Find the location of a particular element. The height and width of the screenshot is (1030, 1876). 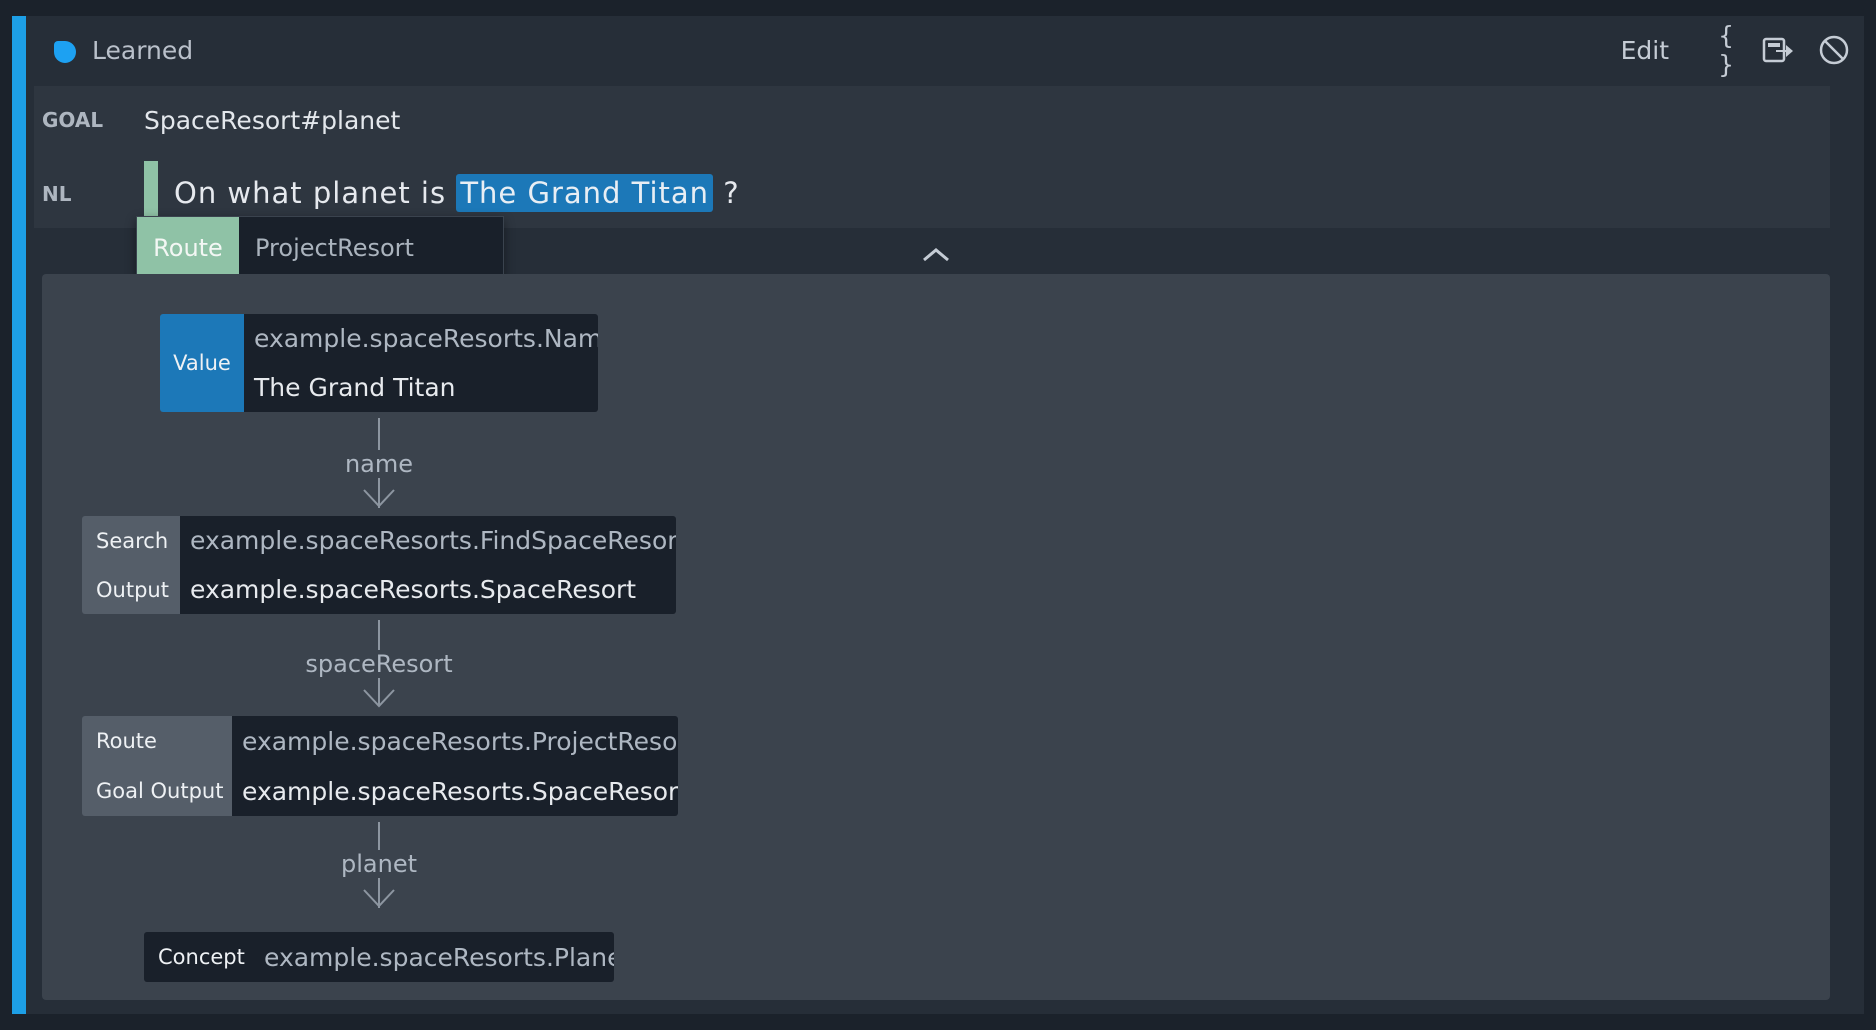

edge-label-text: planet is located at coordinates (379, 864).